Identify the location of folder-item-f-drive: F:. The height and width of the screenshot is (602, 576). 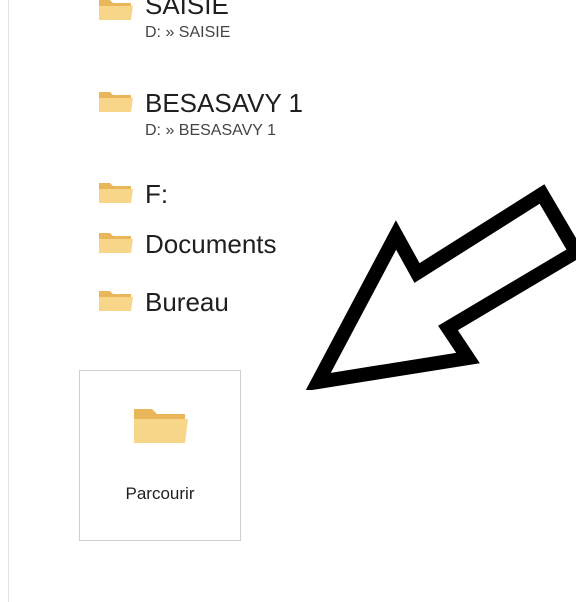
(198, 196).